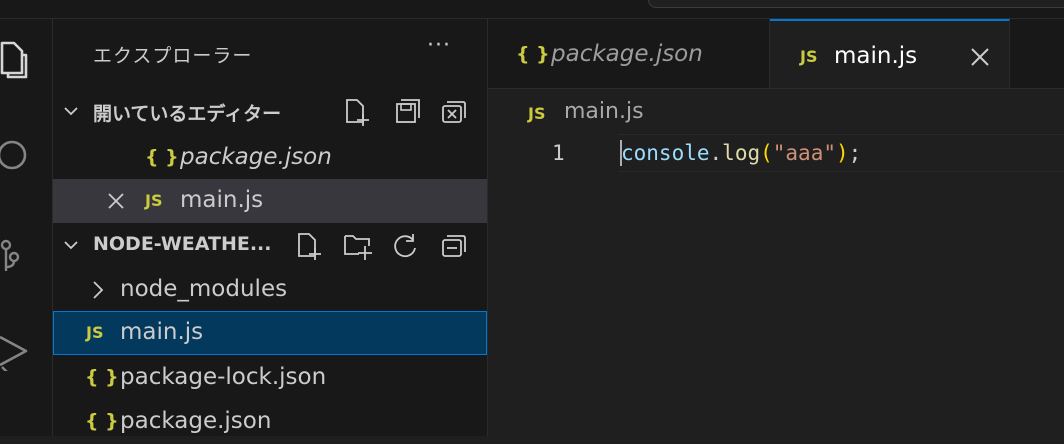  I want to click on tree-item-main-js: JS main.js, so click(270, 333).